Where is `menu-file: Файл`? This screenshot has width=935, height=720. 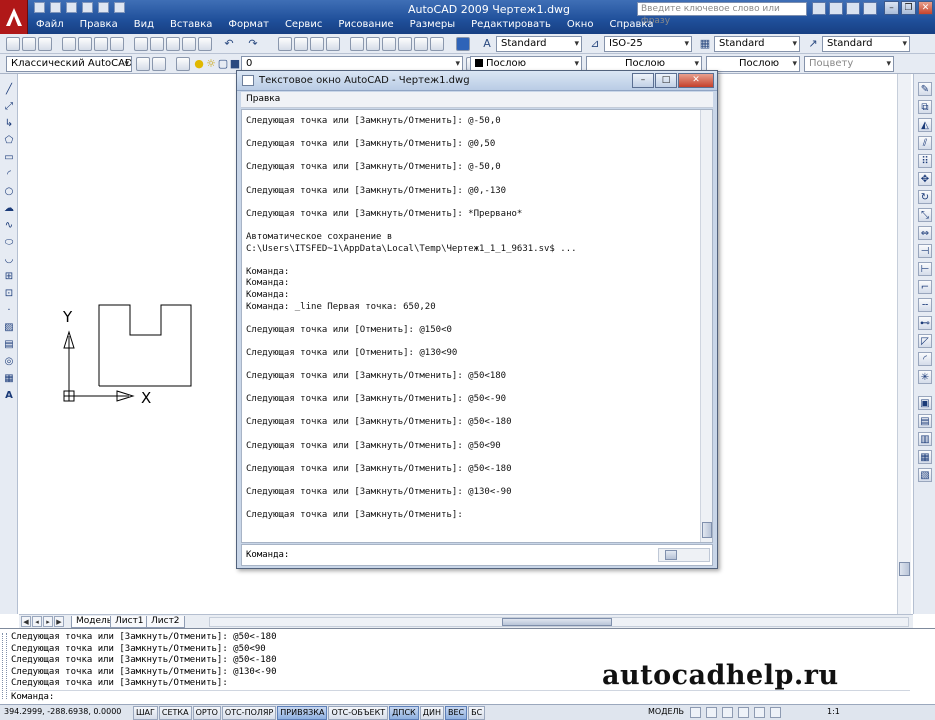 menu-file: Файл is located at coordinates (50, 24).